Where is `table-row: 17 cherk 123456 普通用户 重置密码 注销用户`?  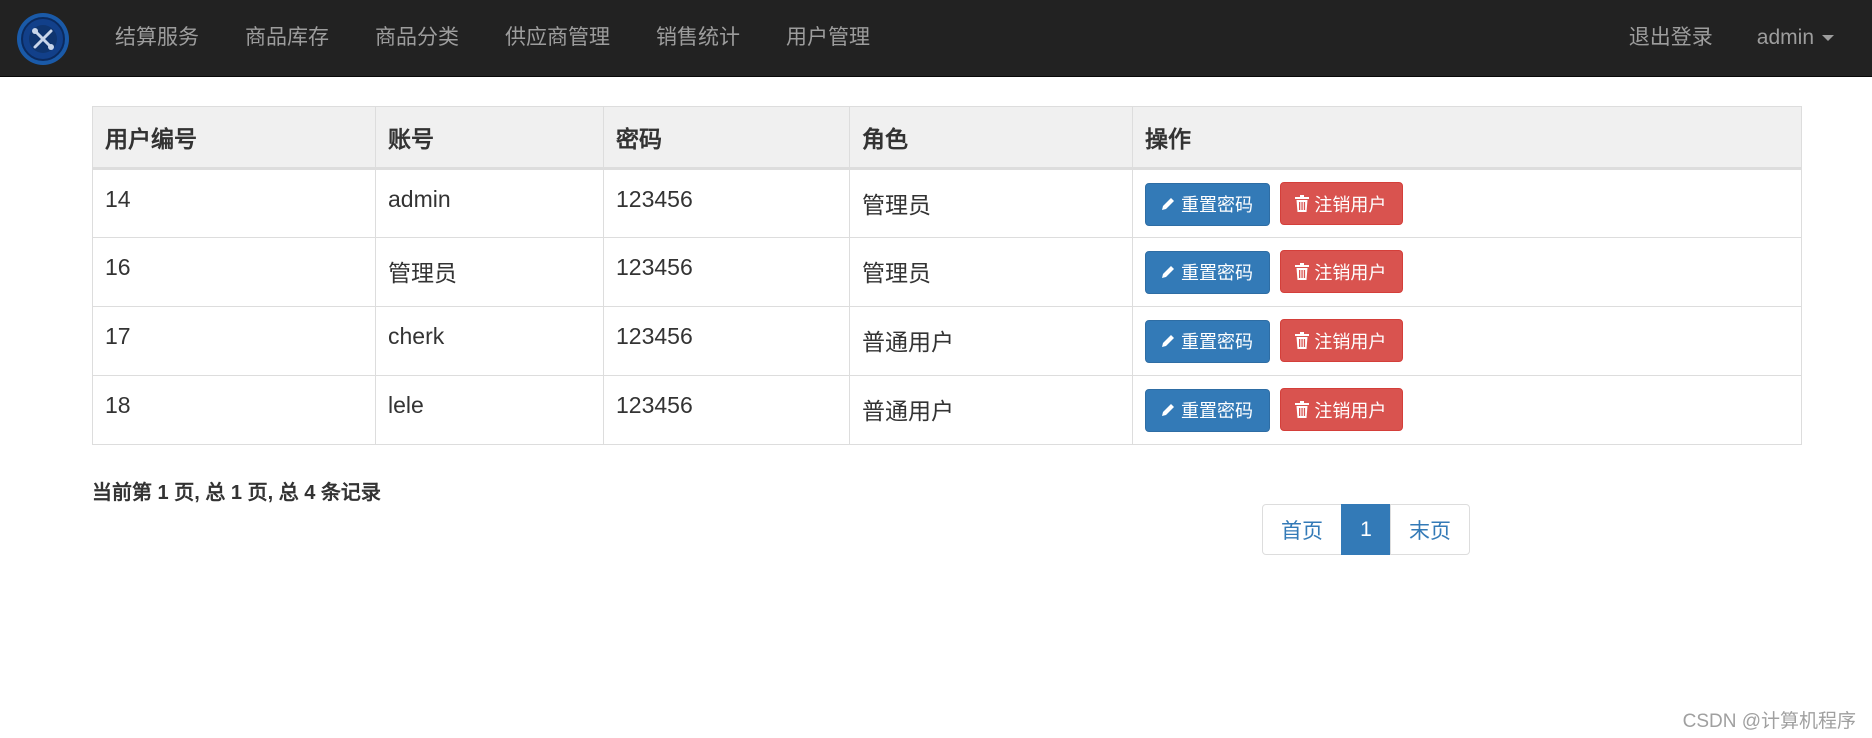
table-row: 17 cherk 123456 普通用户 重置密码 注销用户 is located at coordinates (947, 341).